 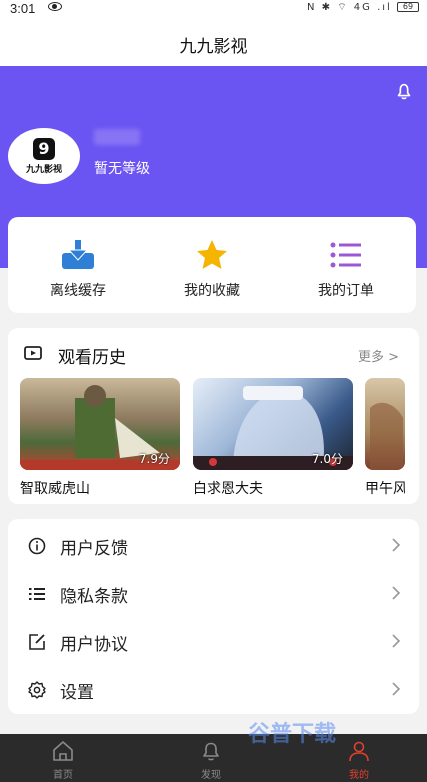 I want to click on app-header: 九九影视, so click(x=213, y=42).